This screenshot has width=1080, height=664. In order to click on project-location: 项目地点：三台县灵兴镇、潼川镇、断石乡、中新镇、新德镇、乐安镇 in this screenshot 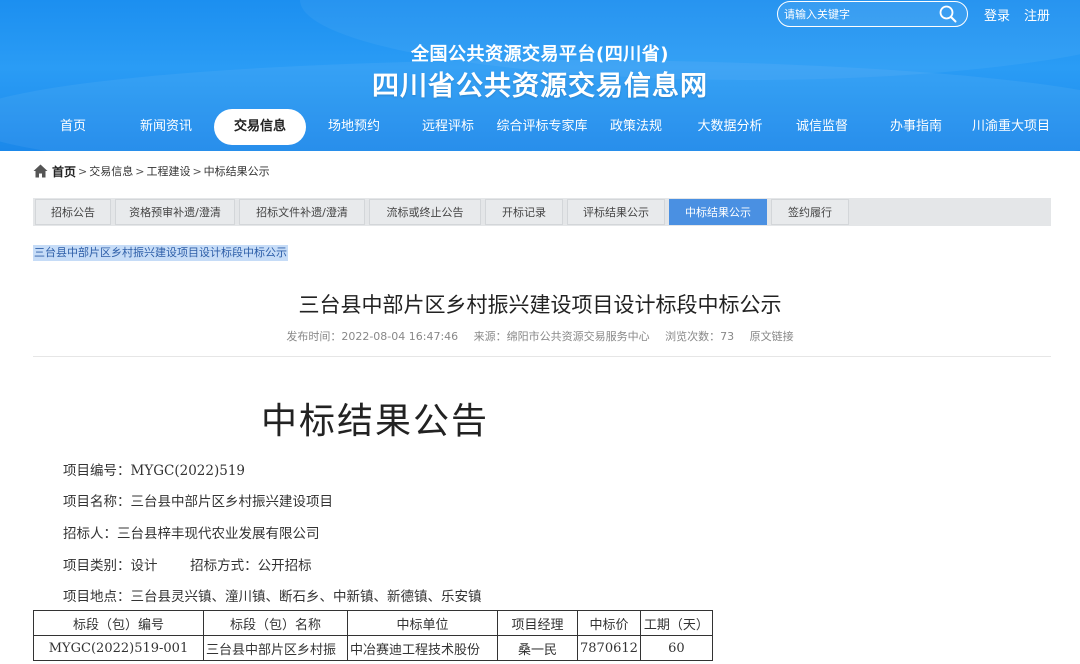, I will do `click(272, 597)`.